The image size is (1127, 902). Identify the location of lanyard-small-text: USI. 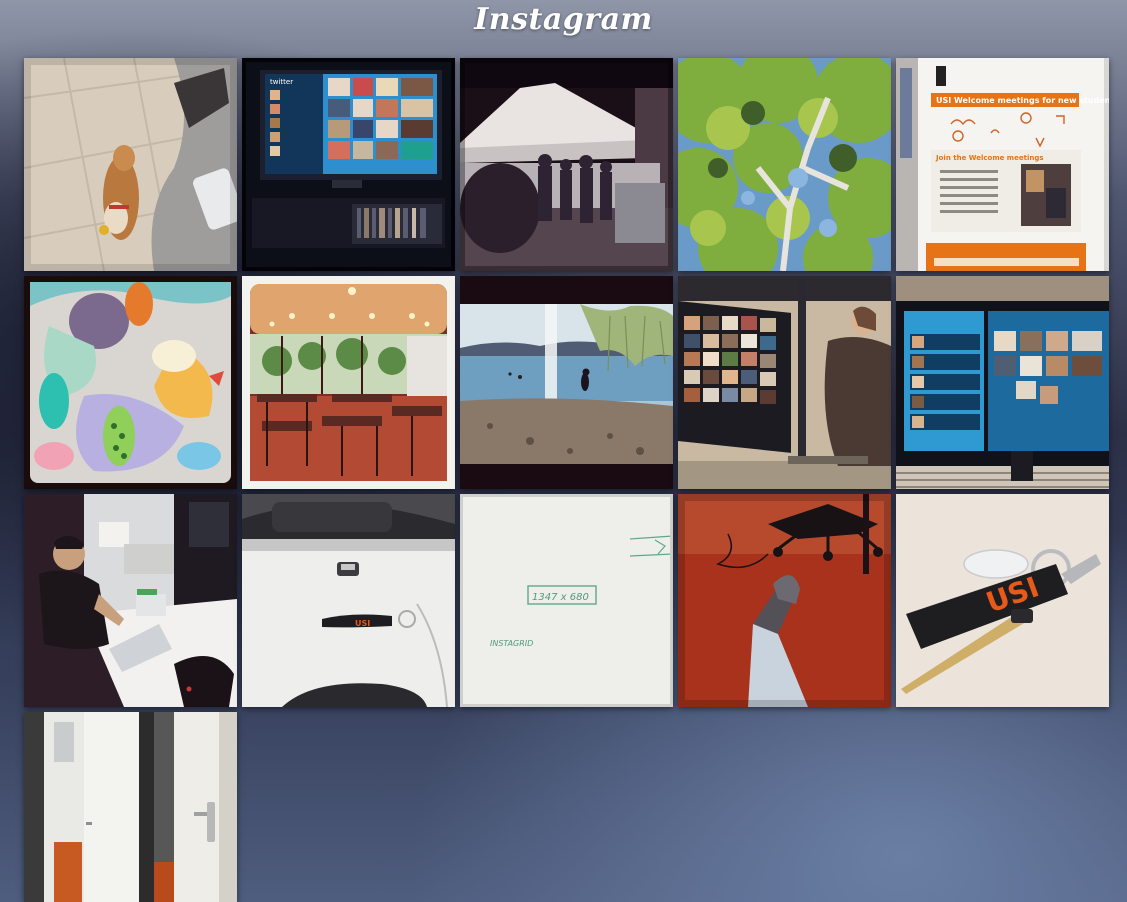
(362, 623).